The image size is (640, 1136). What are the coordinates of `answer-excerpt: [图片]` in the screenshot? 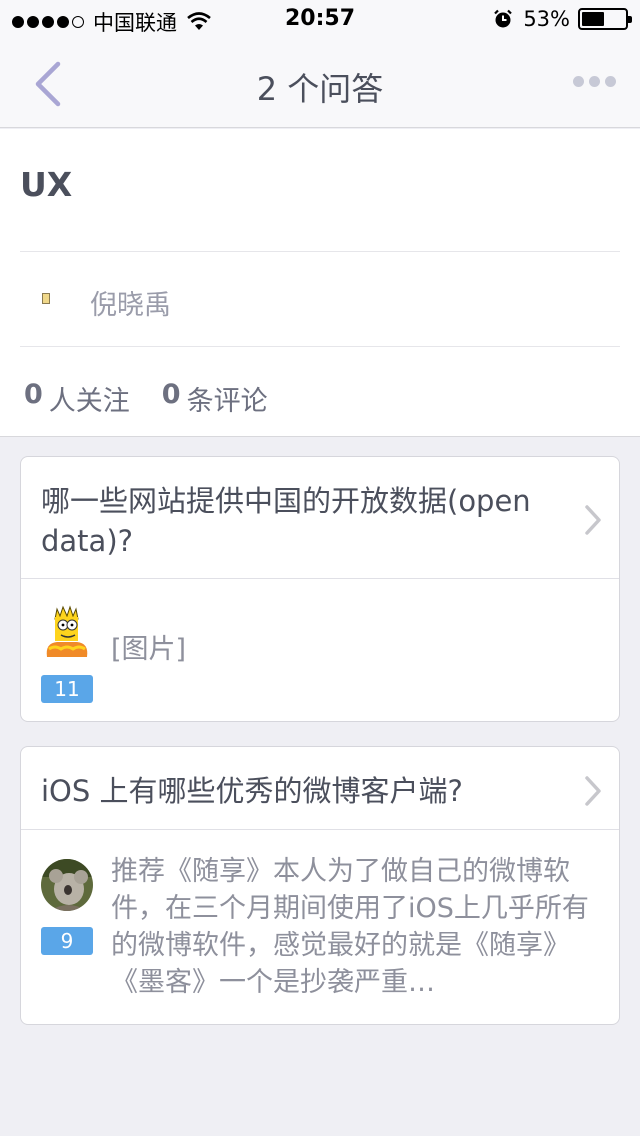 It's located at (350, 649).